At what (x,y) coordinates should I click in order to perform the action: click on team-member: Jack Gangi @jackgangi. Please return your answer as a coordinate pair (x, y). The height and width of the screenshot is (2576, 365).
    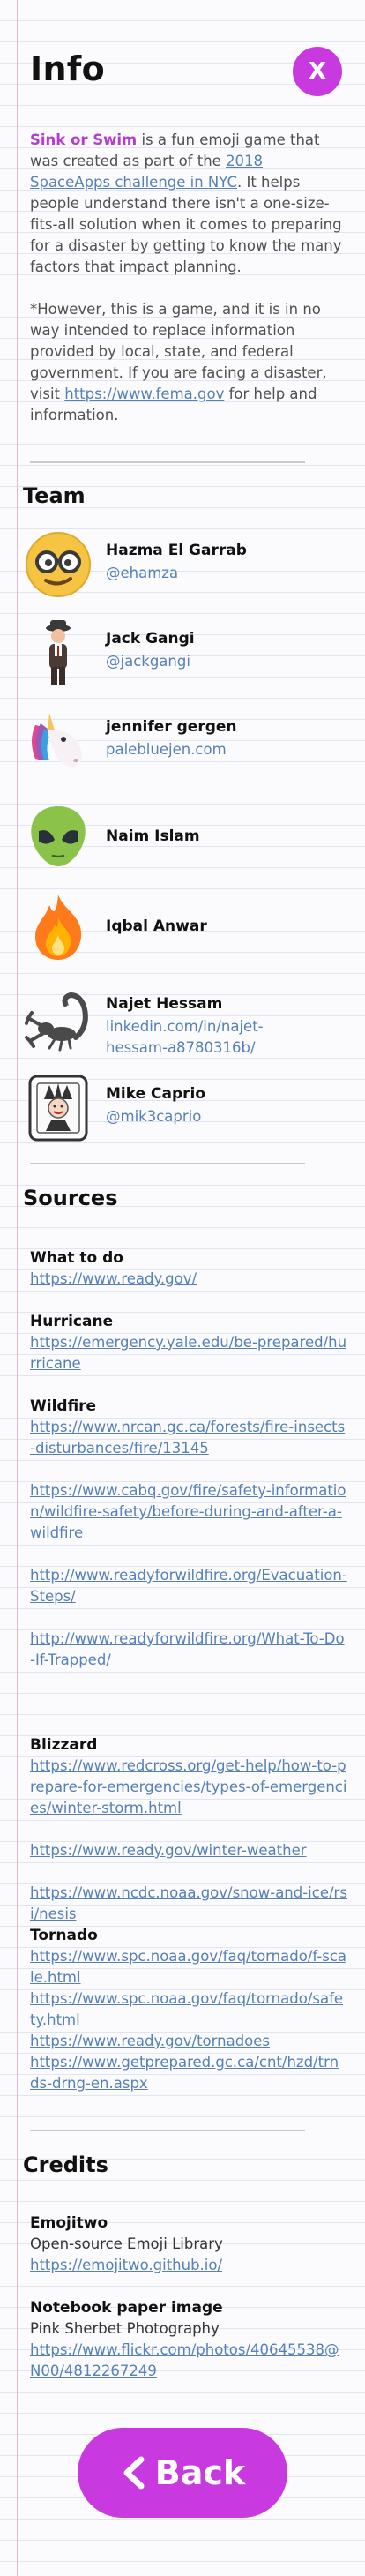
    Looking at the image, I should click on (186, 655).